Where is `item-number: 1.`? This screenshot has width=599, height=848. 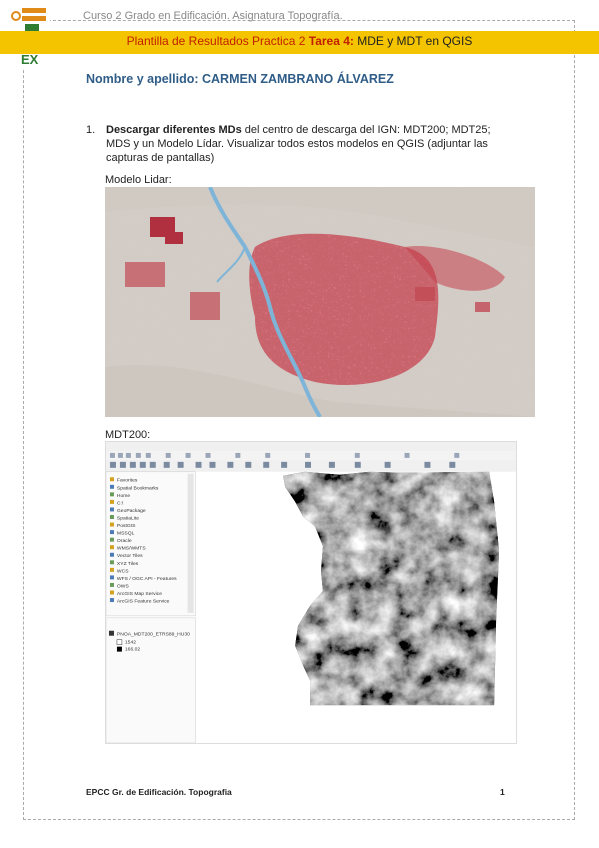
item-number: 1. is located at coordinates (91, 130).